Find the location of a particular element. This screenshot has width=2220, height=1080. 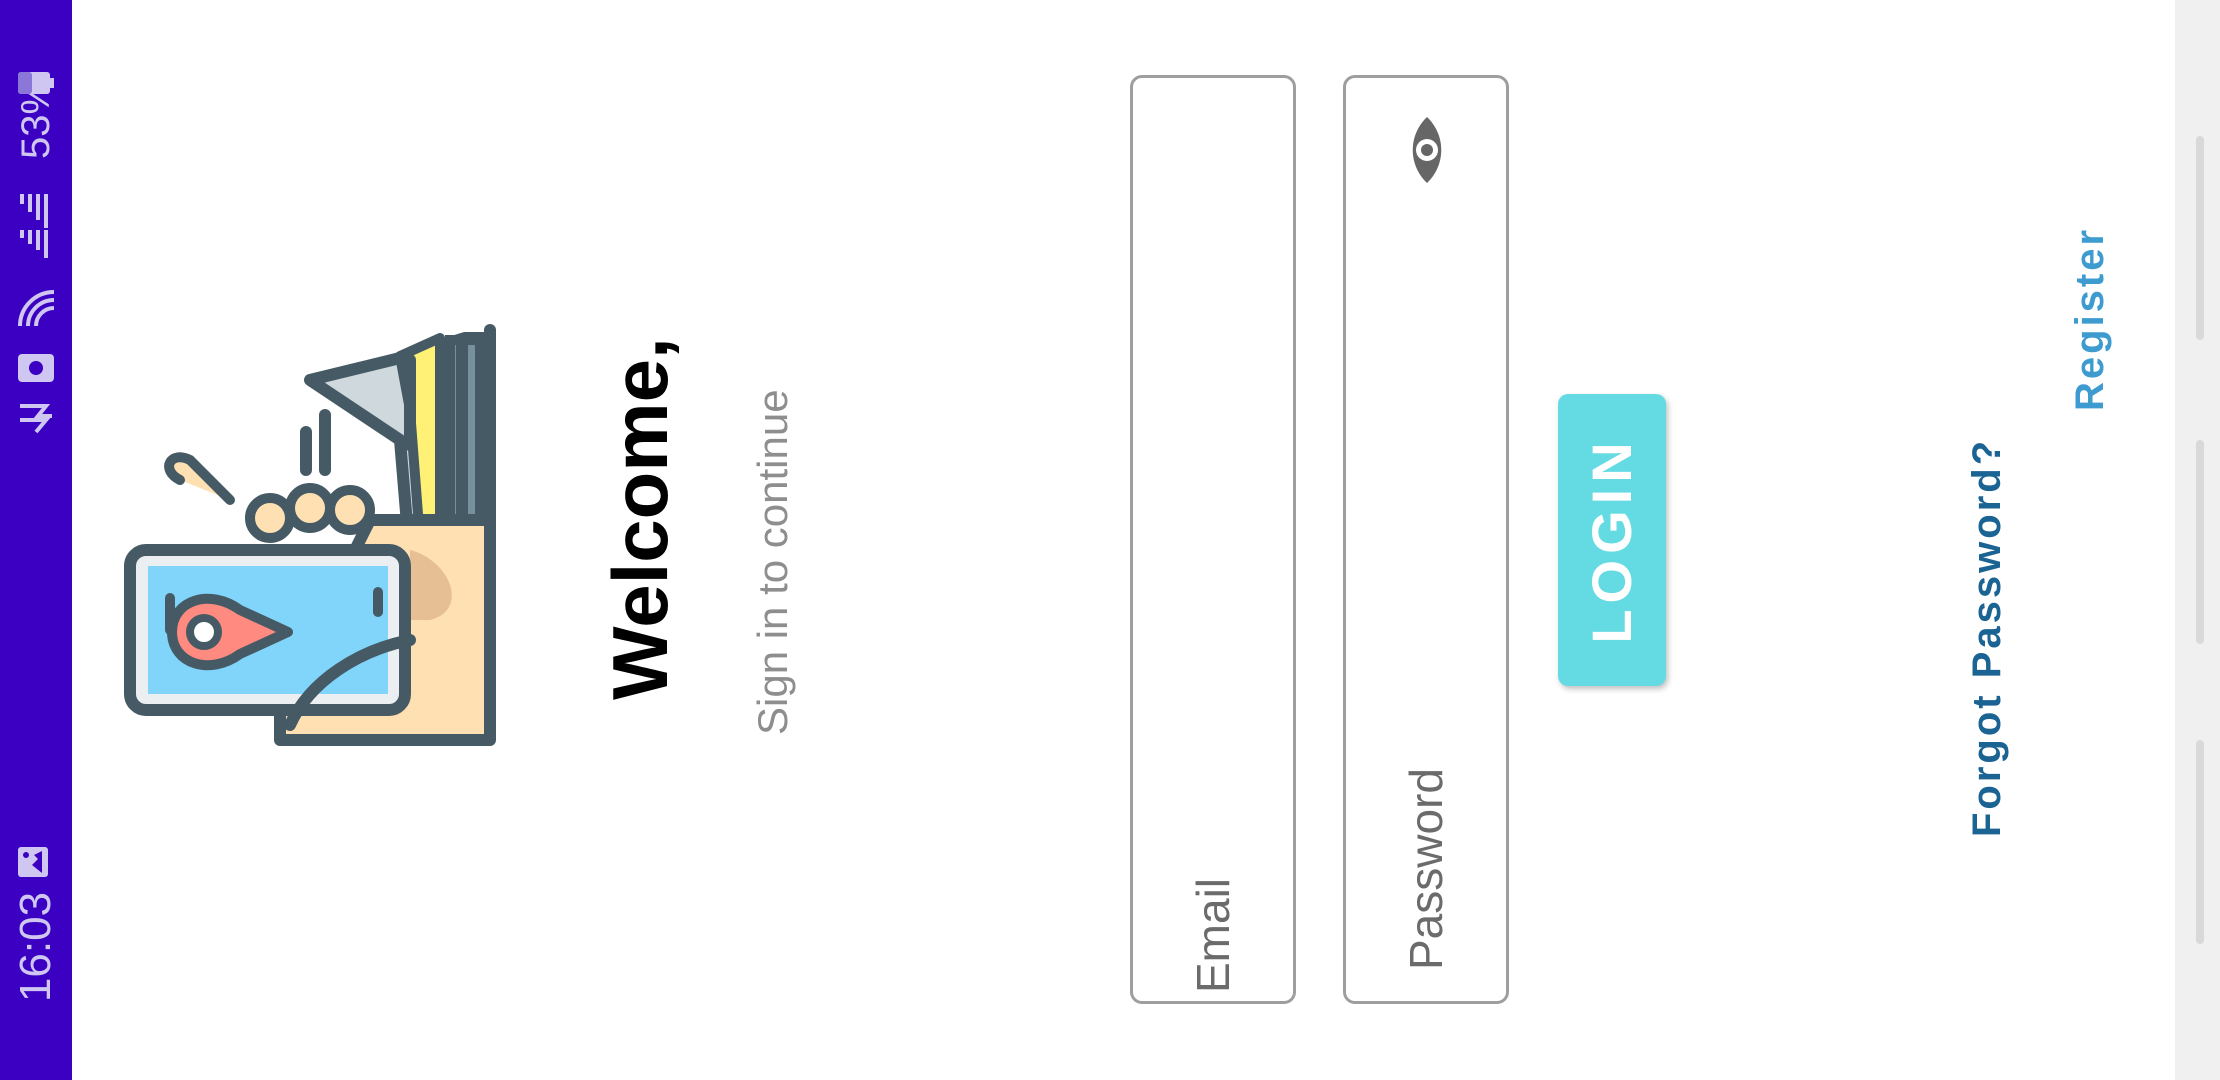

signal-icon is located at coordinates (36, 225).